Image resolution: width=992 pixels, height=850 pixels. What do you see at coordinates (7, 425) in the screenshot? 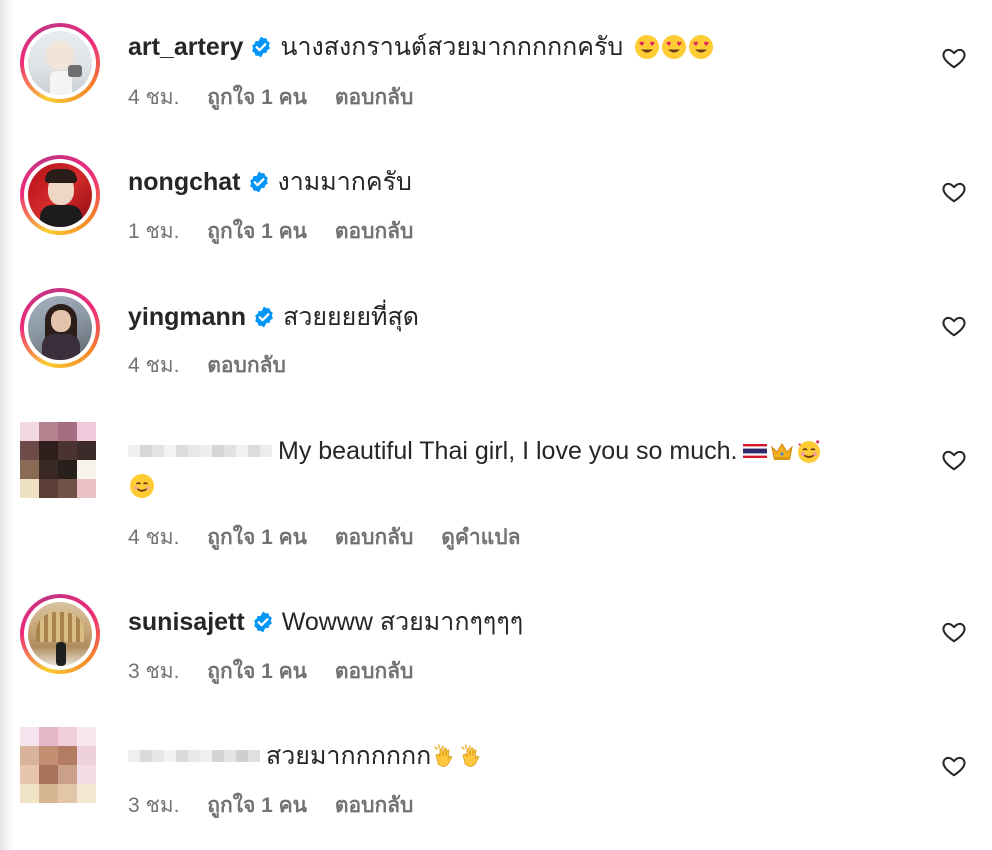
I see `left-edge-shadow` at bounding box center [7, 425].